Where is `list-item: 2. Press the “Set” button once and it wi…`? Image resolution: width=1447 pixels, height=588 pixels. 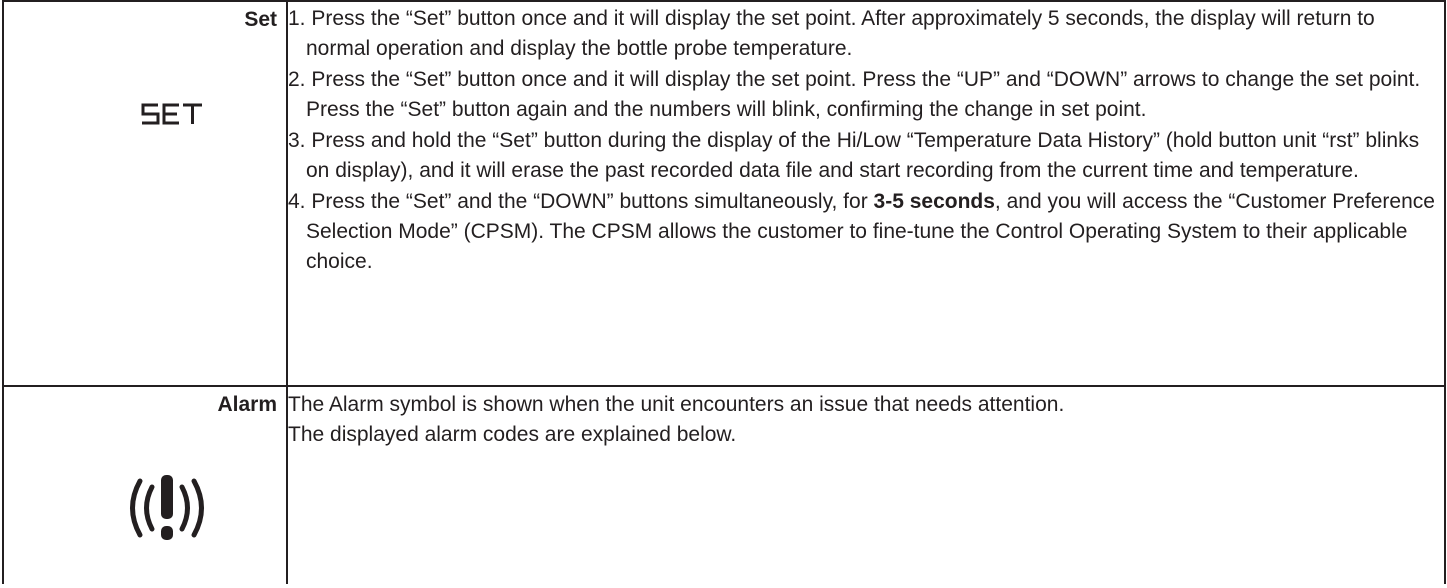
list-item: 2. Press the “Set” button once and it wi… is located at coordinates (854, 94).